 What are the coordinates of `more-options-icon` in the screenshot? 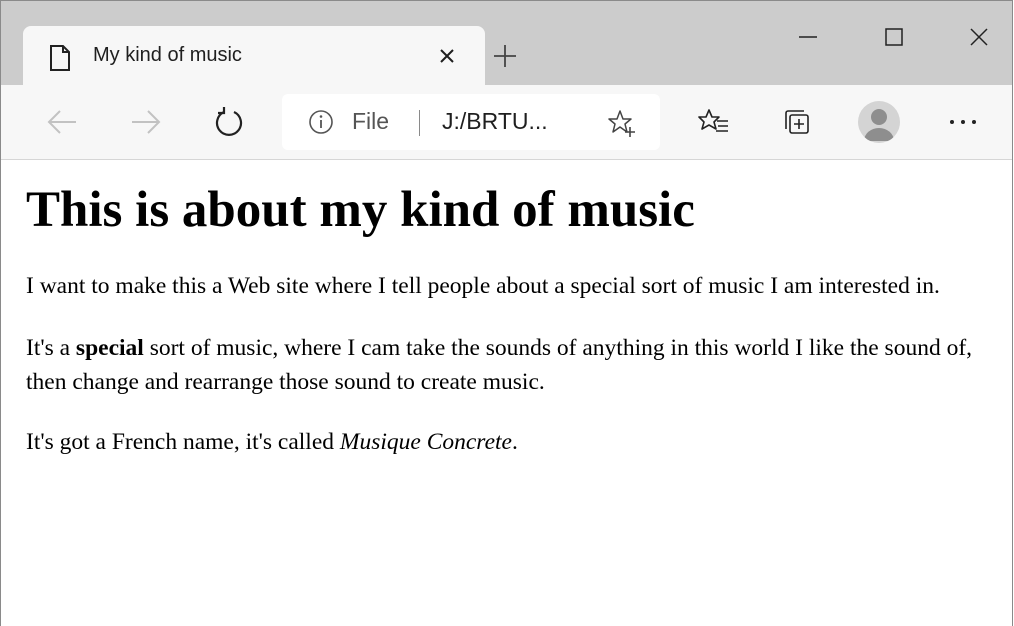 It's located at (963, 122).